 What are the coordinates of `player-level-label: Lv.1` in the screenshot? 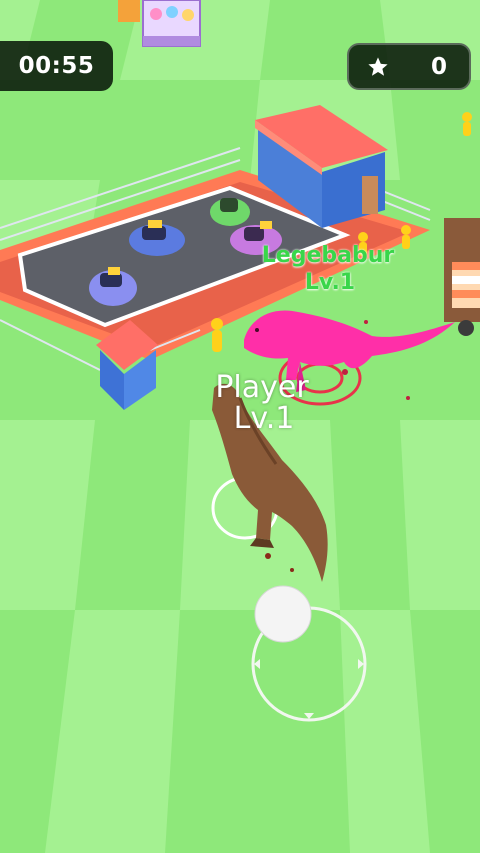 It's located at (264, 418).